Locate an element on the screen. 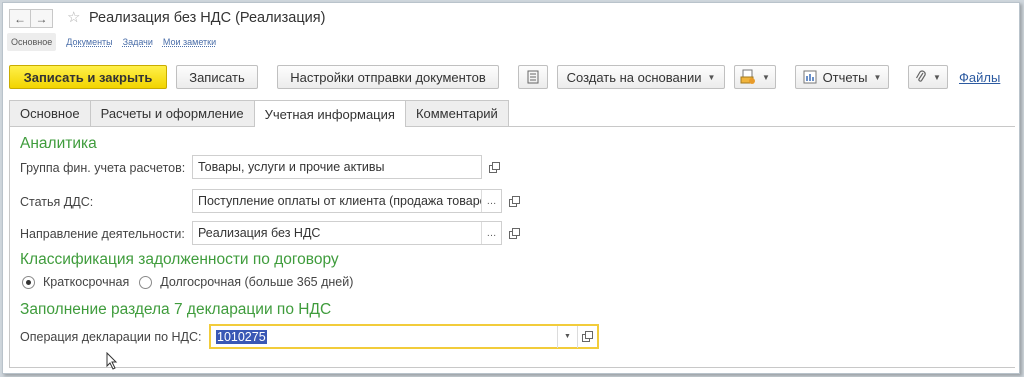 The image size is (1024, 377). radio-long-term is located at coordinates (146, 282).